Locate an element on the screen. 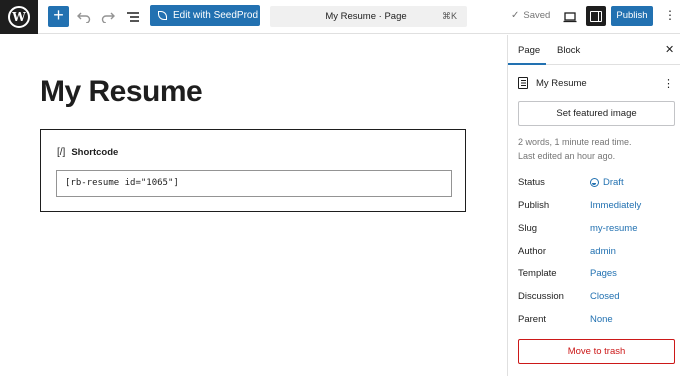 The image size is (680, 376). wordpress-logo: W is located at coordinates (19, 17).